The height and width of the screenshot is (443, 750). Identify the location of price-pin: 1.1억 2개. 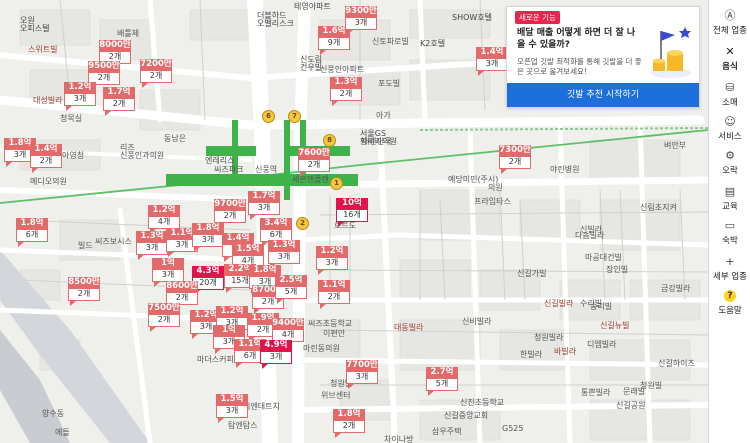
(334, 294).